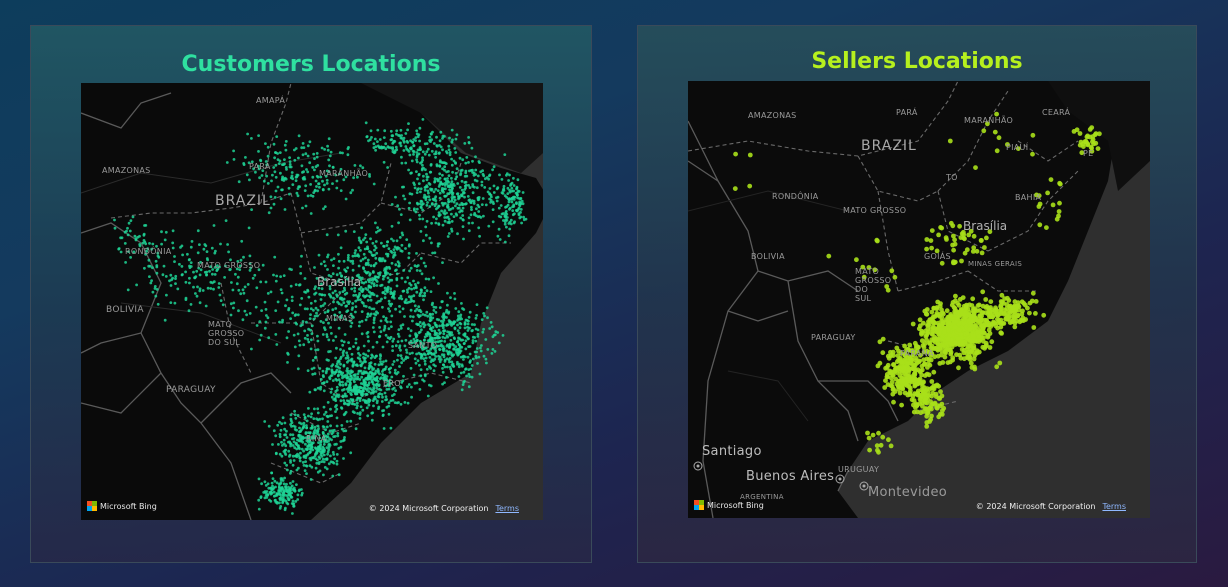 The image size is (1228, 587). I want to click on label-ceara: CEARÁ, so click(1056, 112).